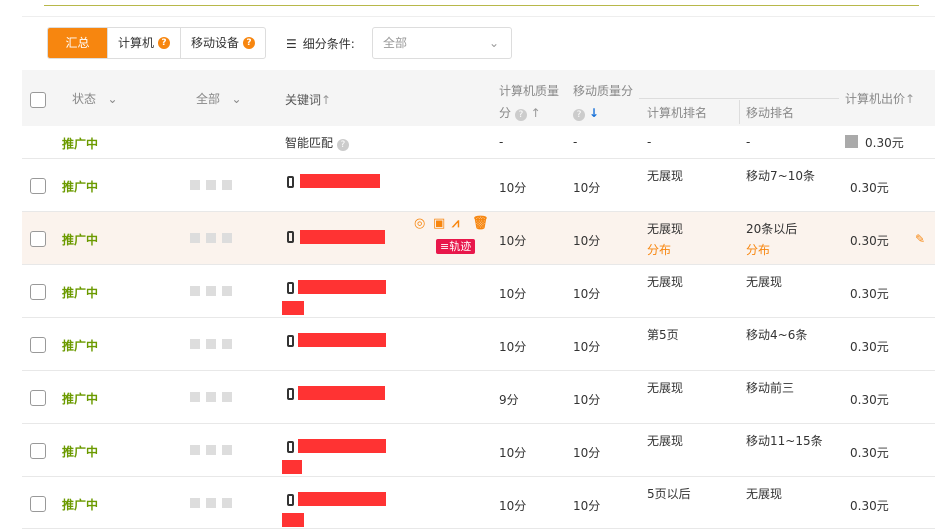 The width and height of the screenshot is (935, 529). I want to click on all-filter: 全部 ⌄, so click(219, 98).